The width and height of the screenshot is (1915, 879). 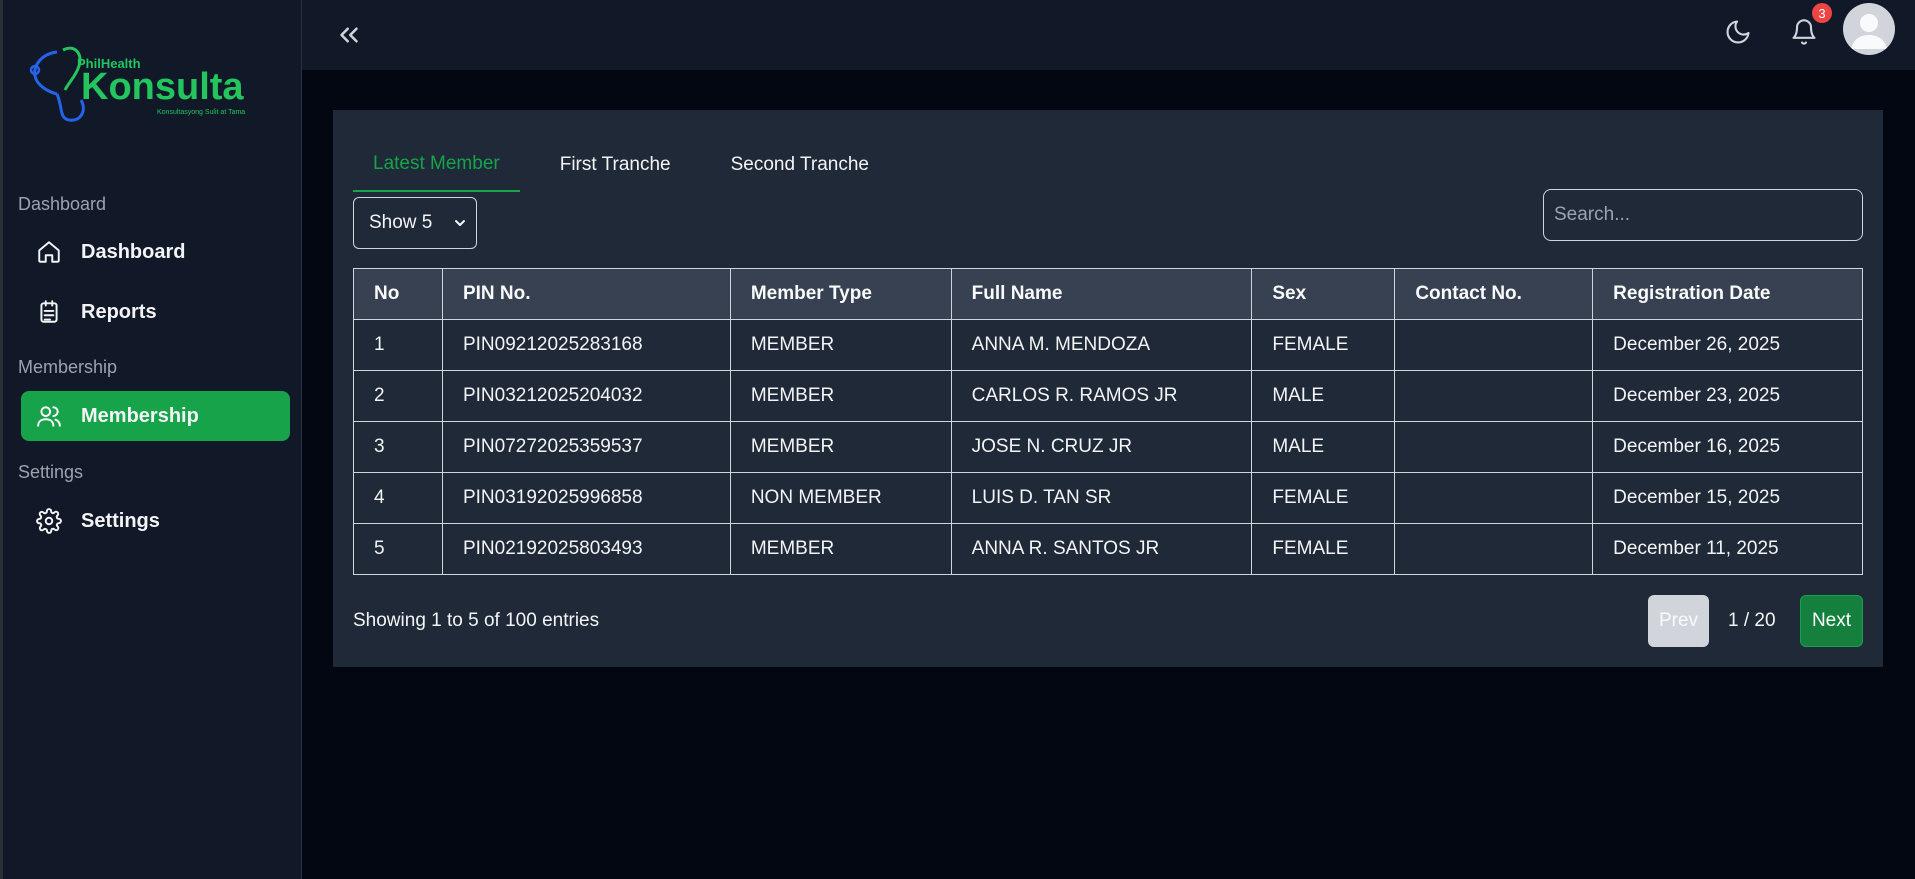 What do you see at coordinates (800, 165) in the screenshot?
I see `tab-second-tranche: Second Tranche` at bounding box center [800, 165].